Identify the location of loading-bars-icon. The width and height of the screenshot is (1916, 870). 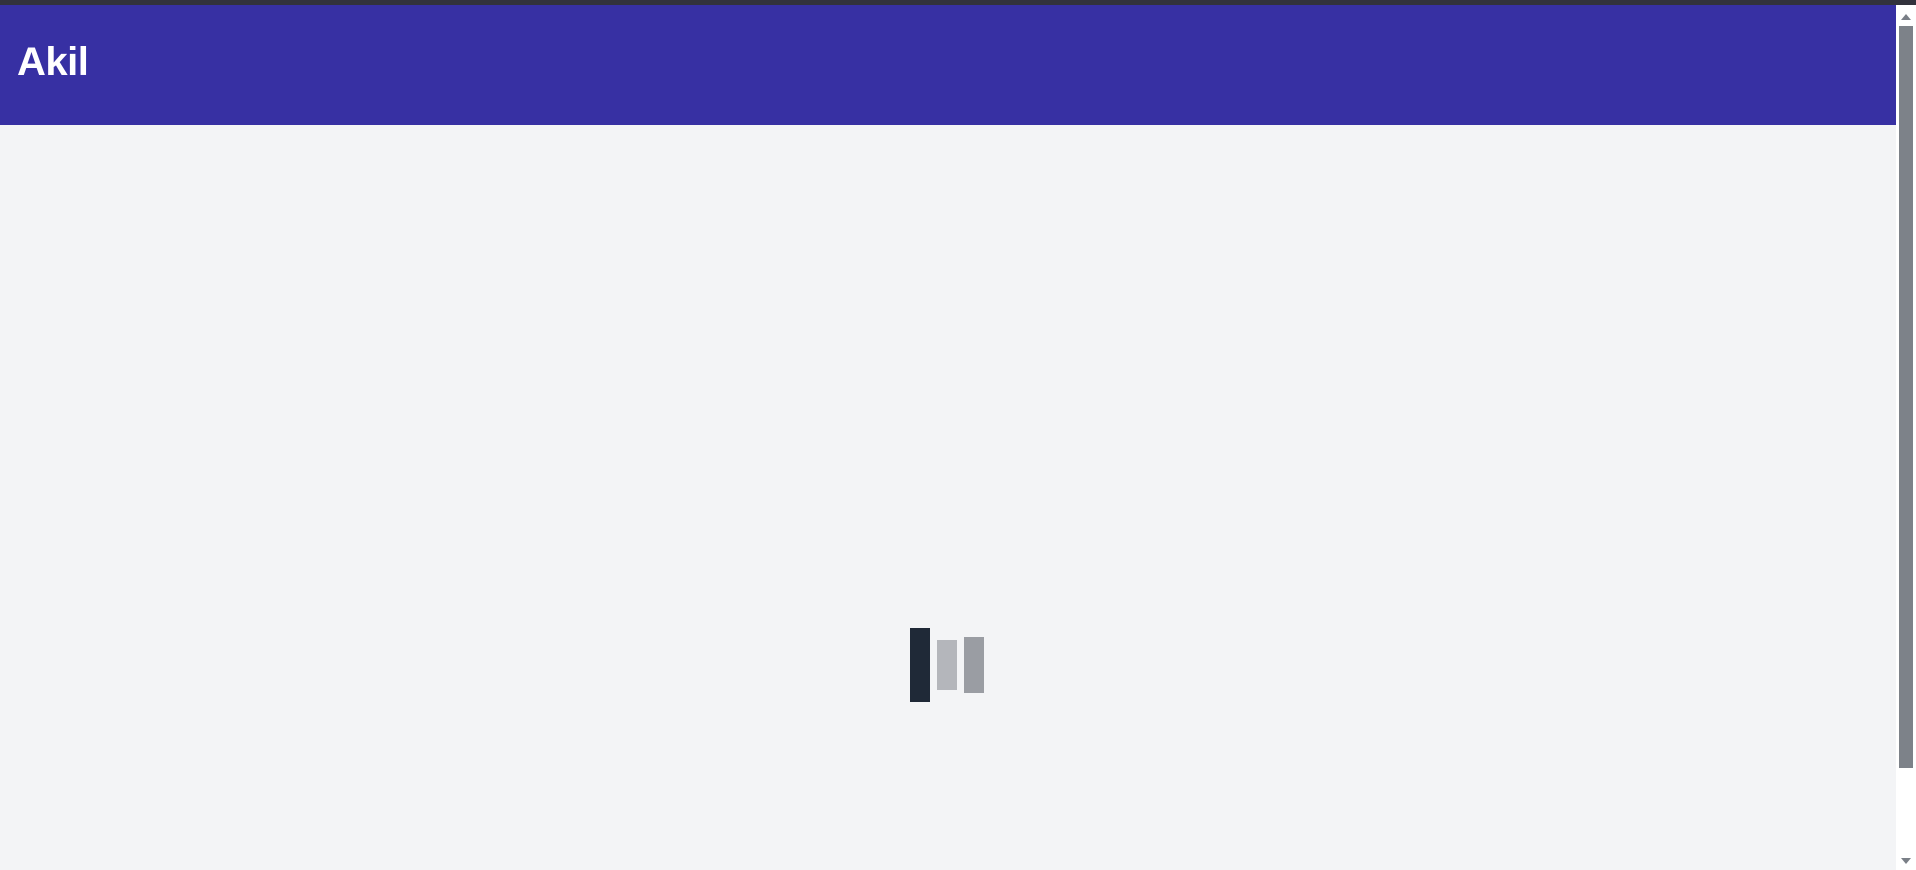
(947, 665).